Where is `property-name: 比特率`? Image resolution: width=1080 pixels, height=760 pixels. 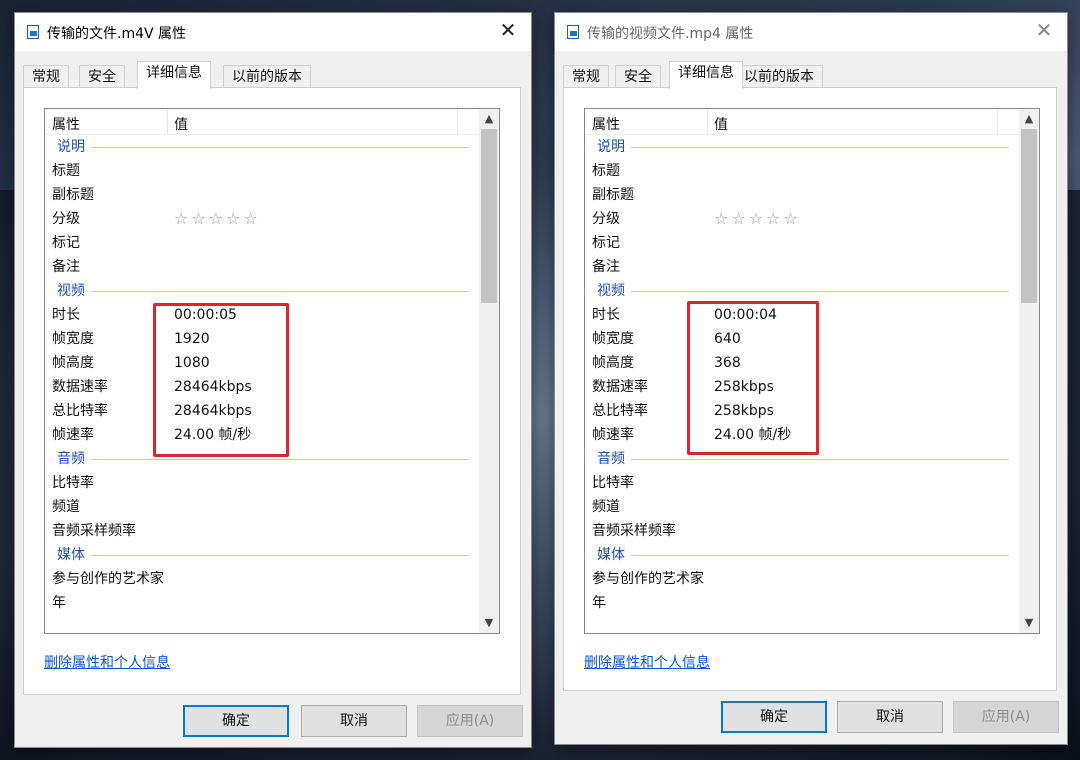
property-name: 比特率 is located at coordinates (73, 483).